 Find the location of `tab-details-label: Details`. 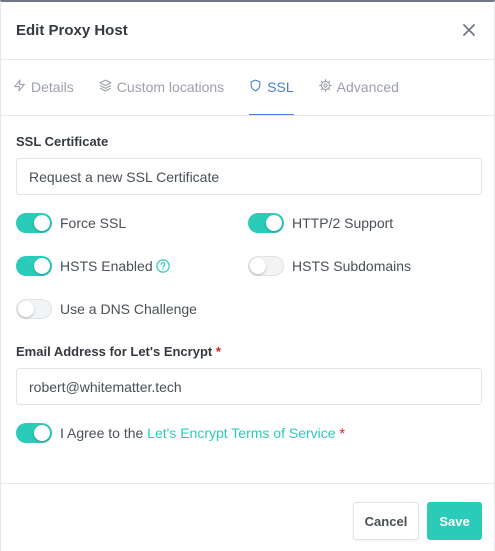

tab-details-label: Details is located at coordinates (52, 87).